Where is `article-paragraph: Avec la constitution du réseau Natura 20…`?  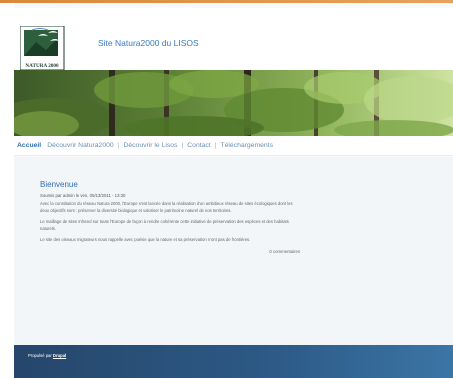 article-paragraph: Avec la constitution du réseau Natura 20… is located at coordinates (166, 207).